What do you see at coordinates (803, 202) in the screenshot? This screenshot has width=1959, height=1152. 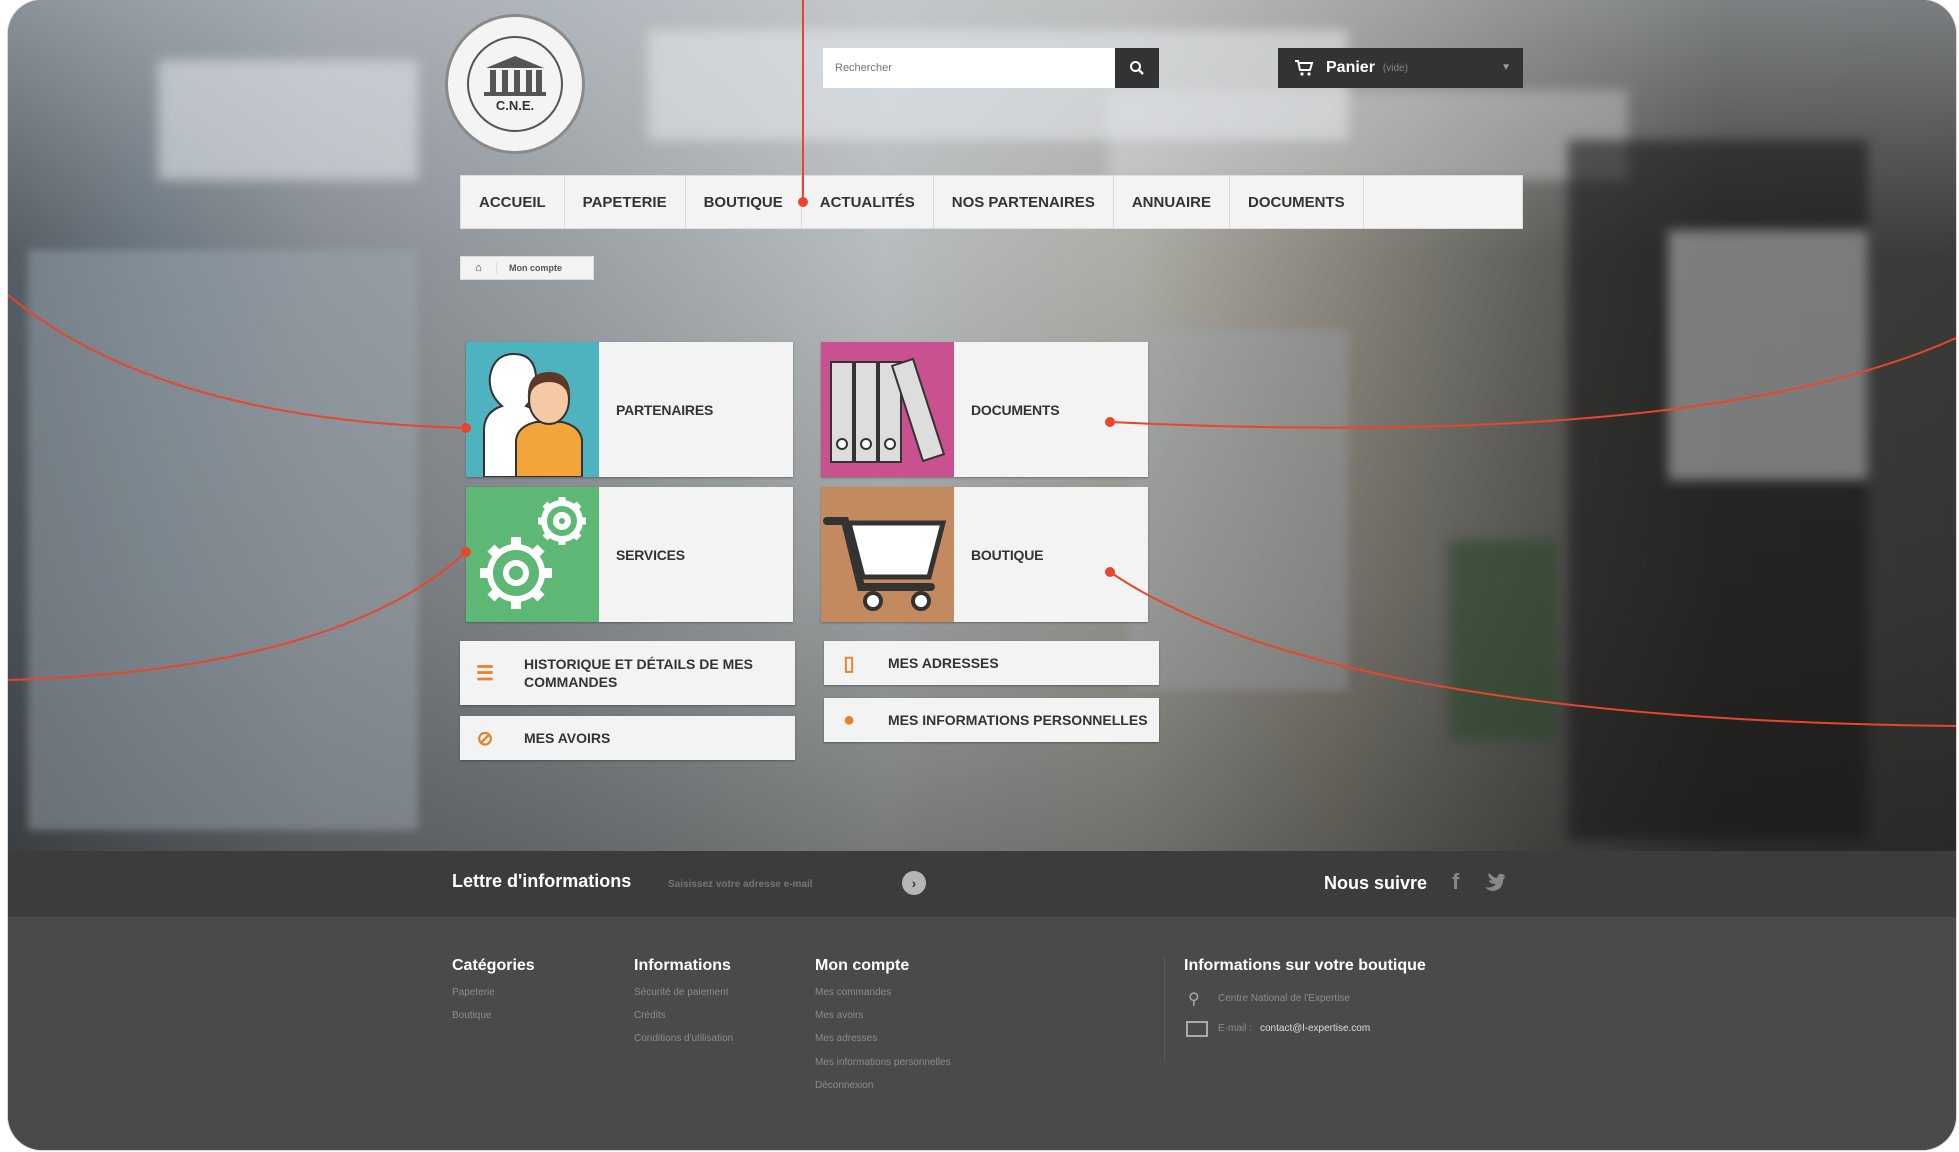 I see `callout-dot-nav` at bounding box center [803, 202].